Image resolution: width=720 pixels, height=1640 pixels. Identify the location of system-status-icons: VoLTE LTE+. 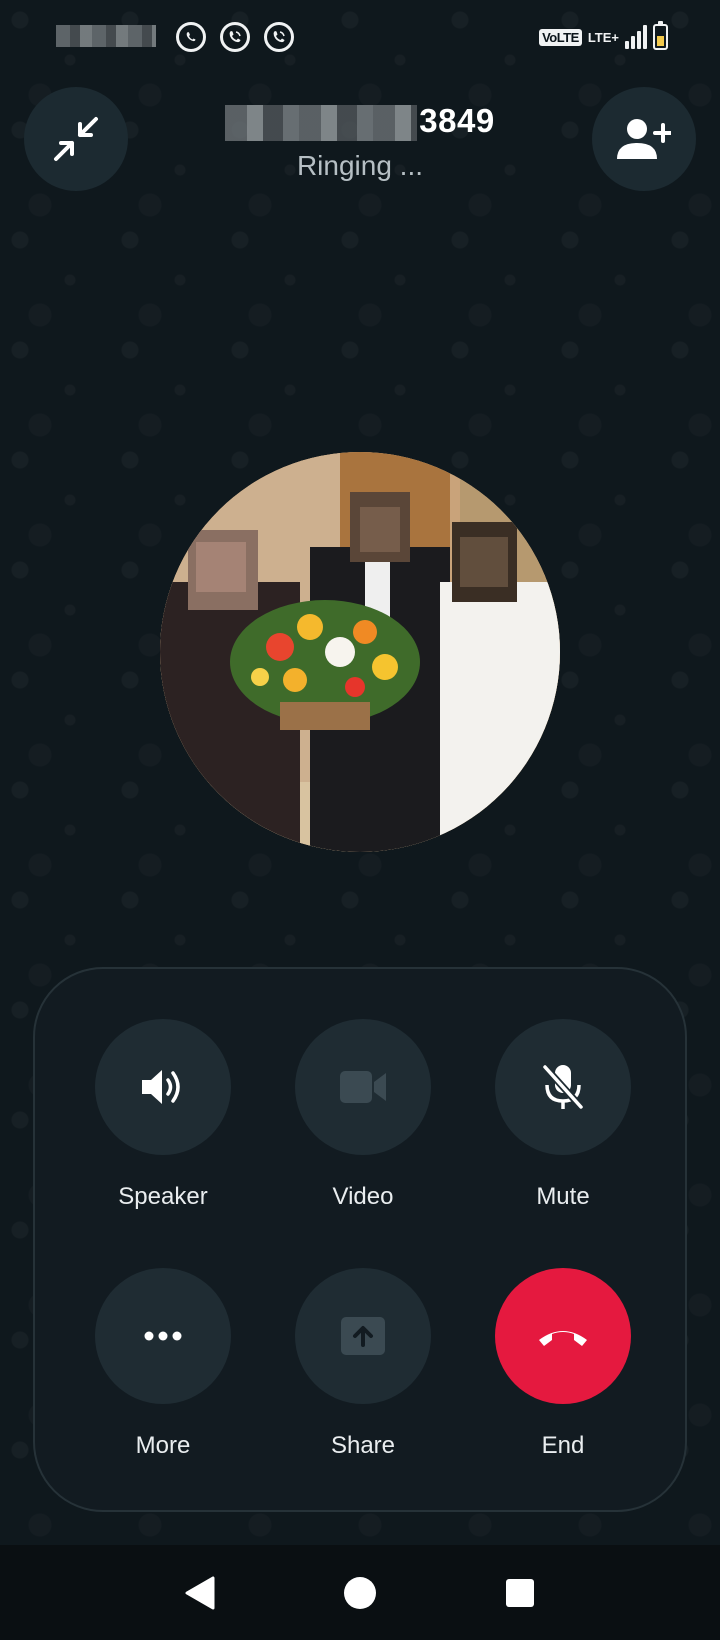
(603, 36).